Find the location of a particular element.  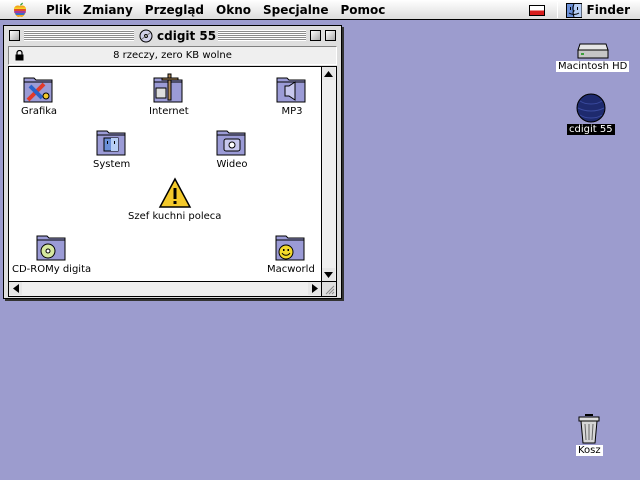

warning-icon is located at coordinates (174, 192).